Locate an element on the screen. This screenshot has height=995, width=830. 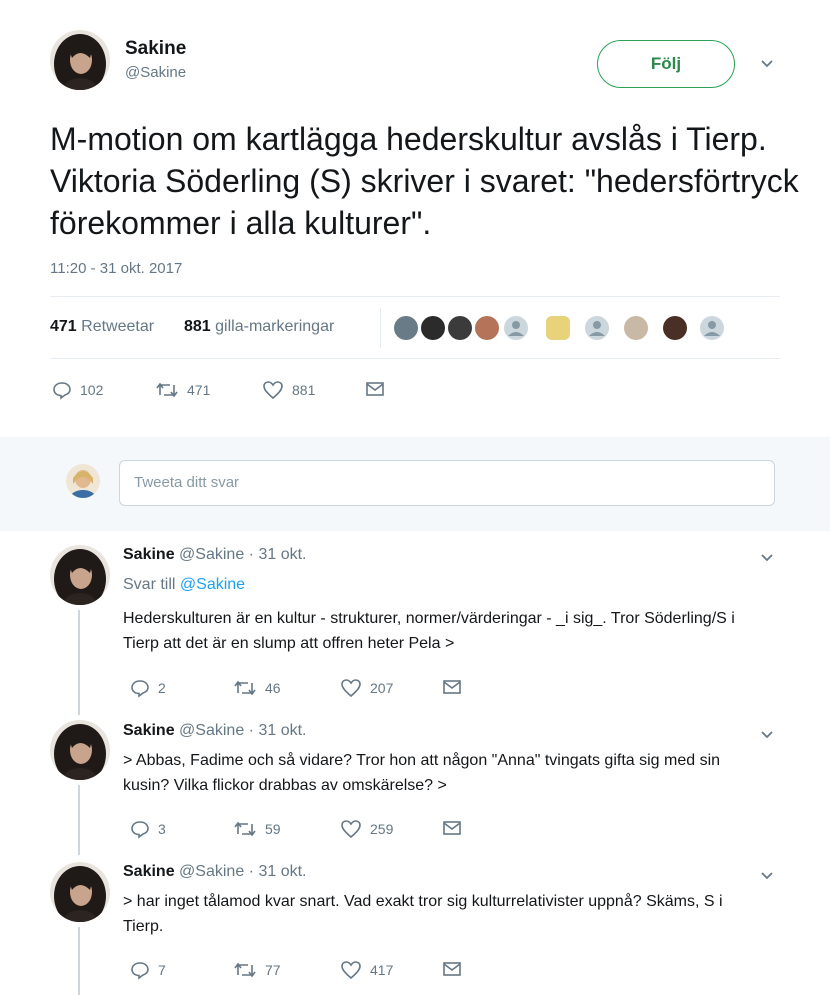
retweet-action: 59 is located at coordinates (257, 829).